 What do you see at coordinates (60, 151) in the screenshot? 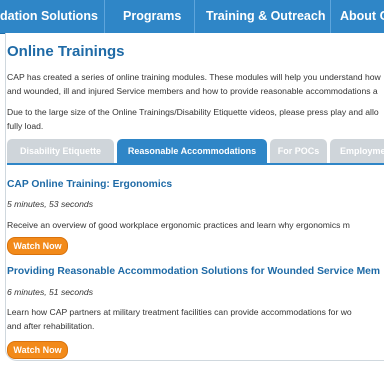
I see `tab-disability-etiquette: Disability Etiquette` at bounding box center [60, 151].